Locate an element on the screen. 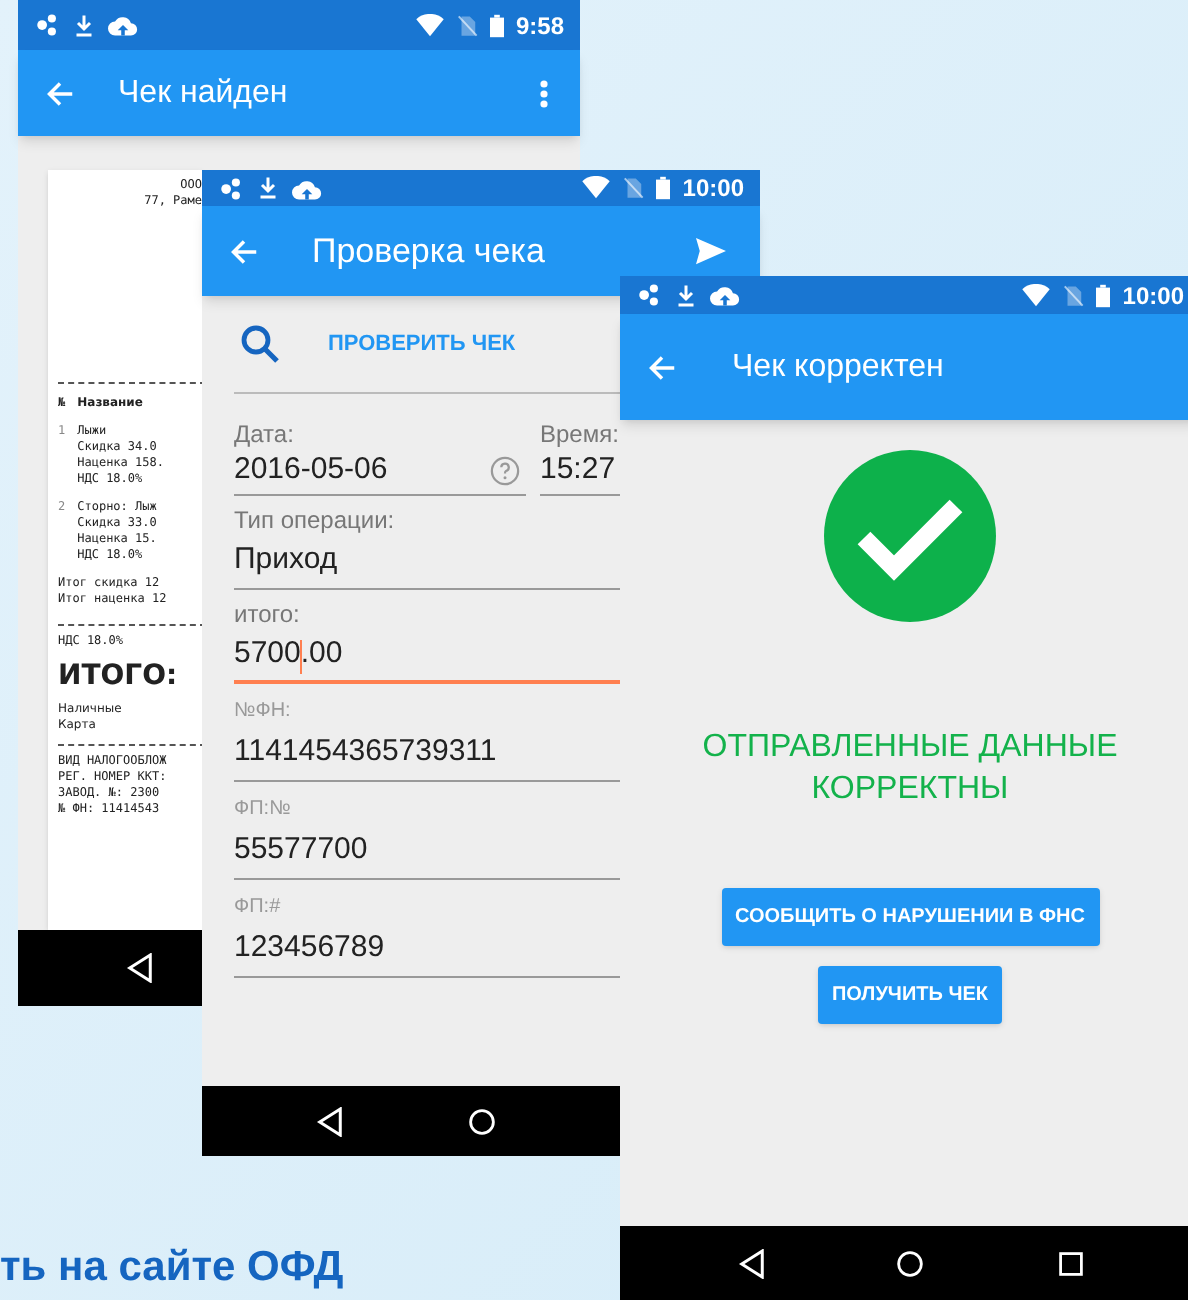 The image size is (1188, 1300). field-label: итого: is located at coordinates (268, 614).